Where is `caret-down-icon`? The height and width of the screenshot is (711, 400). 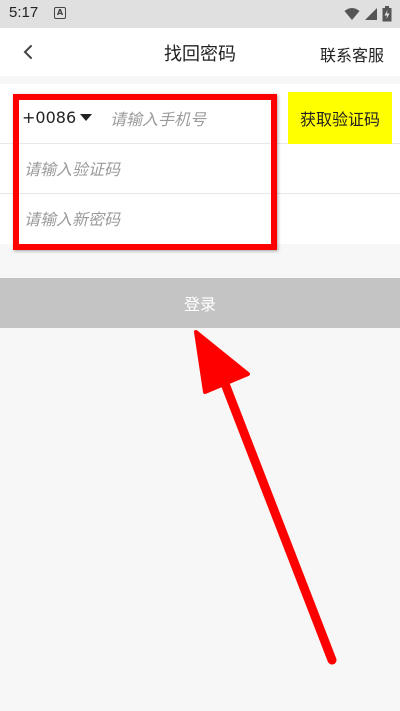
caret-down-icon is located at coordinates (86, 117).